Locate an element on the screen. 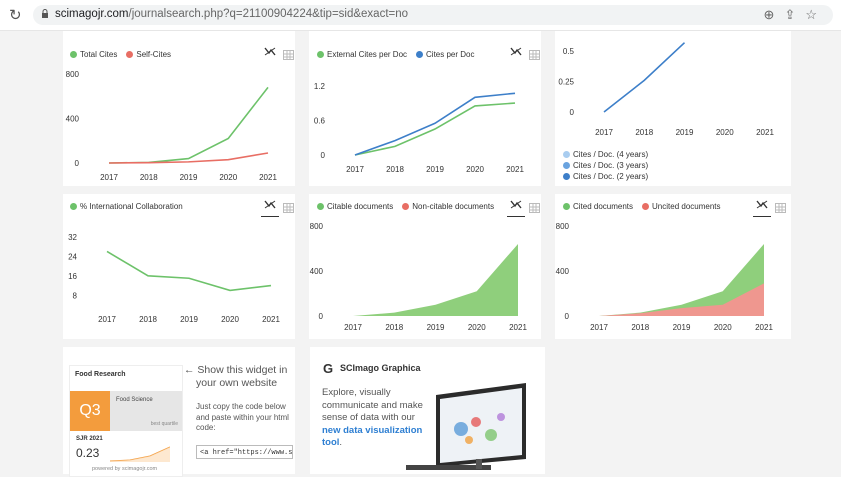 The width and height of the screenshot is (841, 477). y-tick-label: 0.25 is located at coordinates (566, 82).